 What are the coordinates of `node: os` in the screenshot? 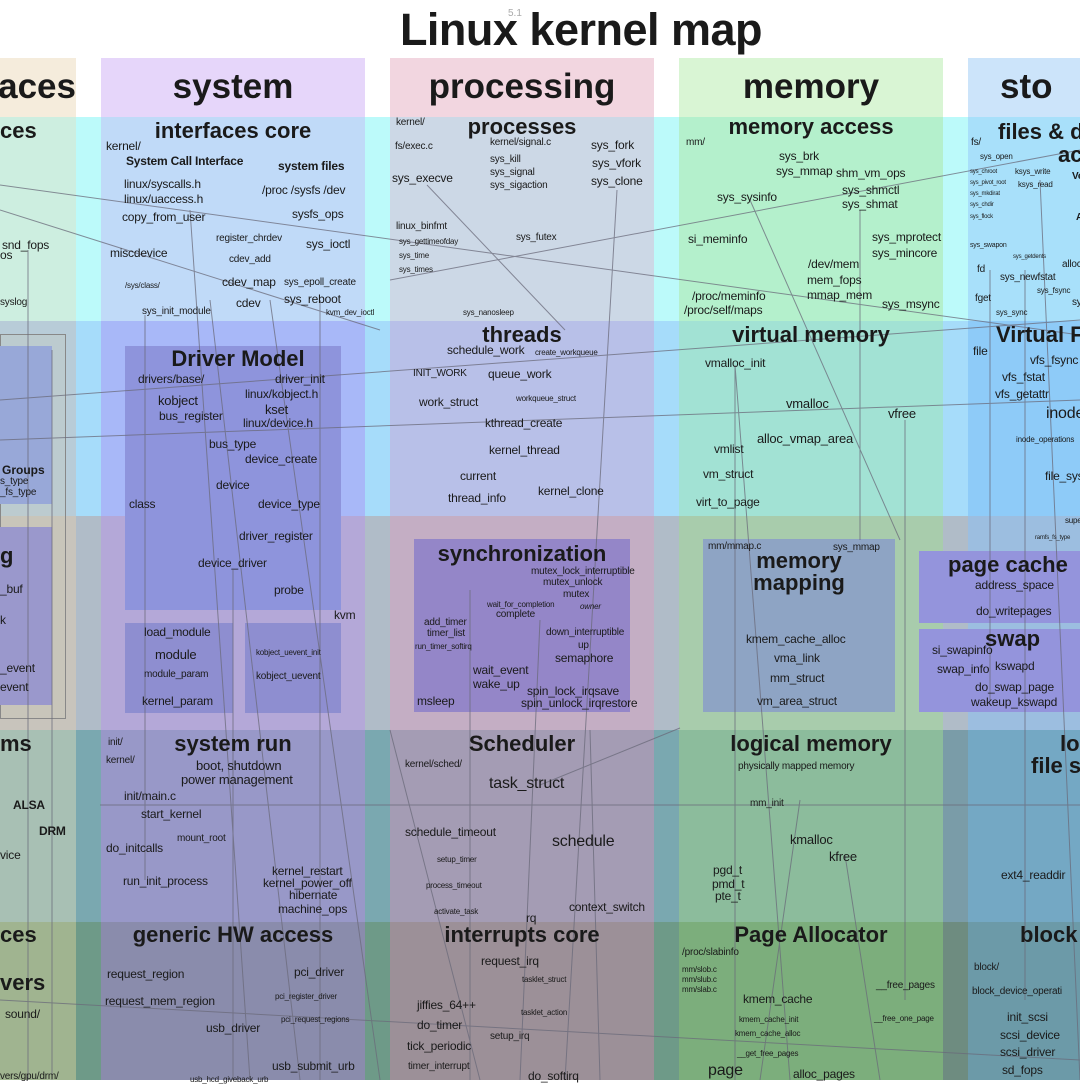 It's located at (6, 255).